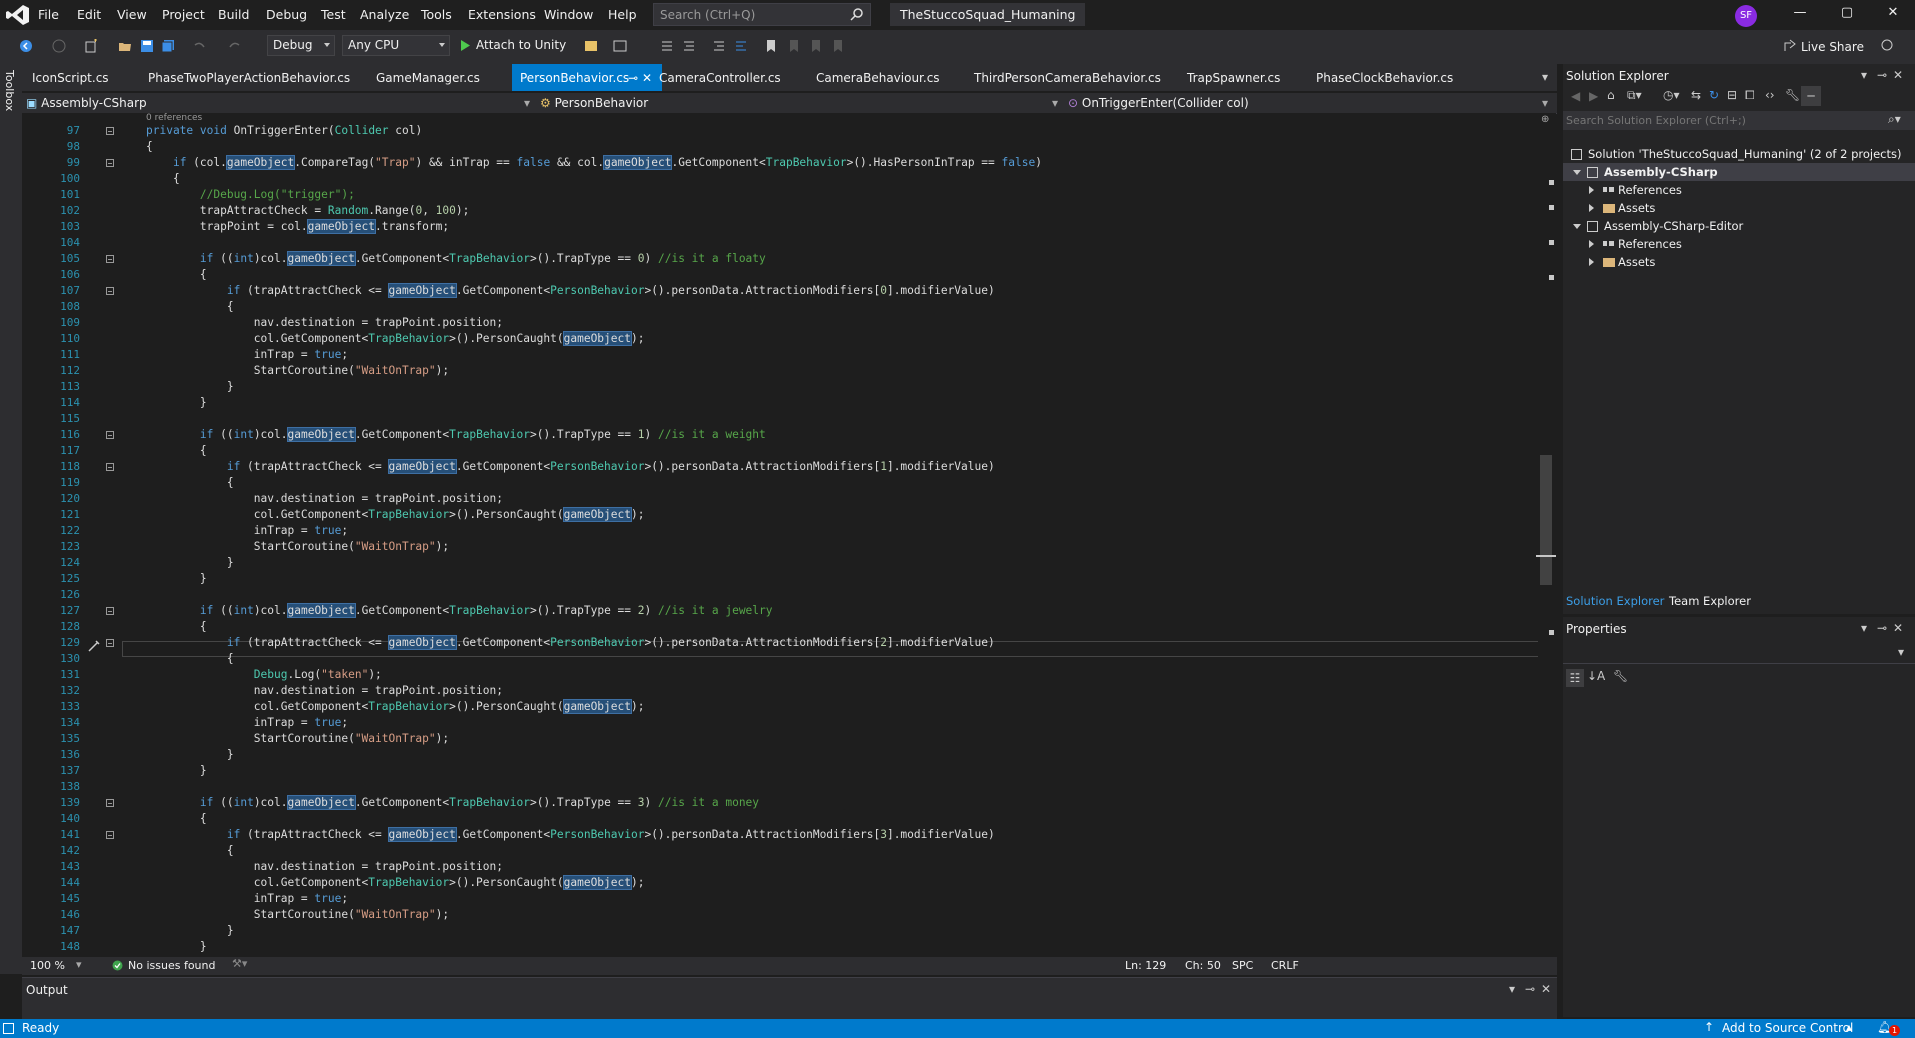 The width and height of the screenshot is (1915, 1038). Describe the element at coordinates (168, 46) in the screenshot. I see `save-all-icon` at that location.